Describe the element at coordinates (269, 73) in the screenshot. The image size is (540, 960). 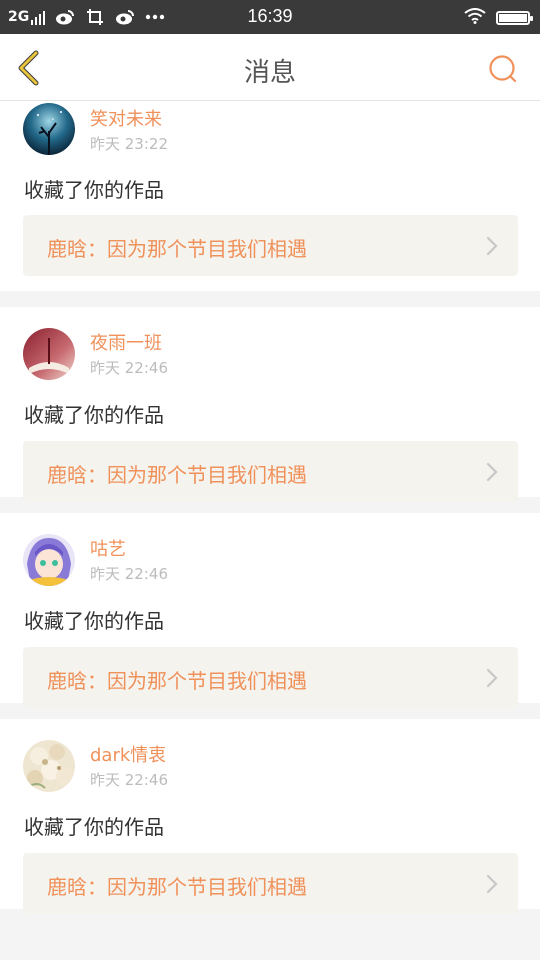
I see `page-title: 消息` at that location.